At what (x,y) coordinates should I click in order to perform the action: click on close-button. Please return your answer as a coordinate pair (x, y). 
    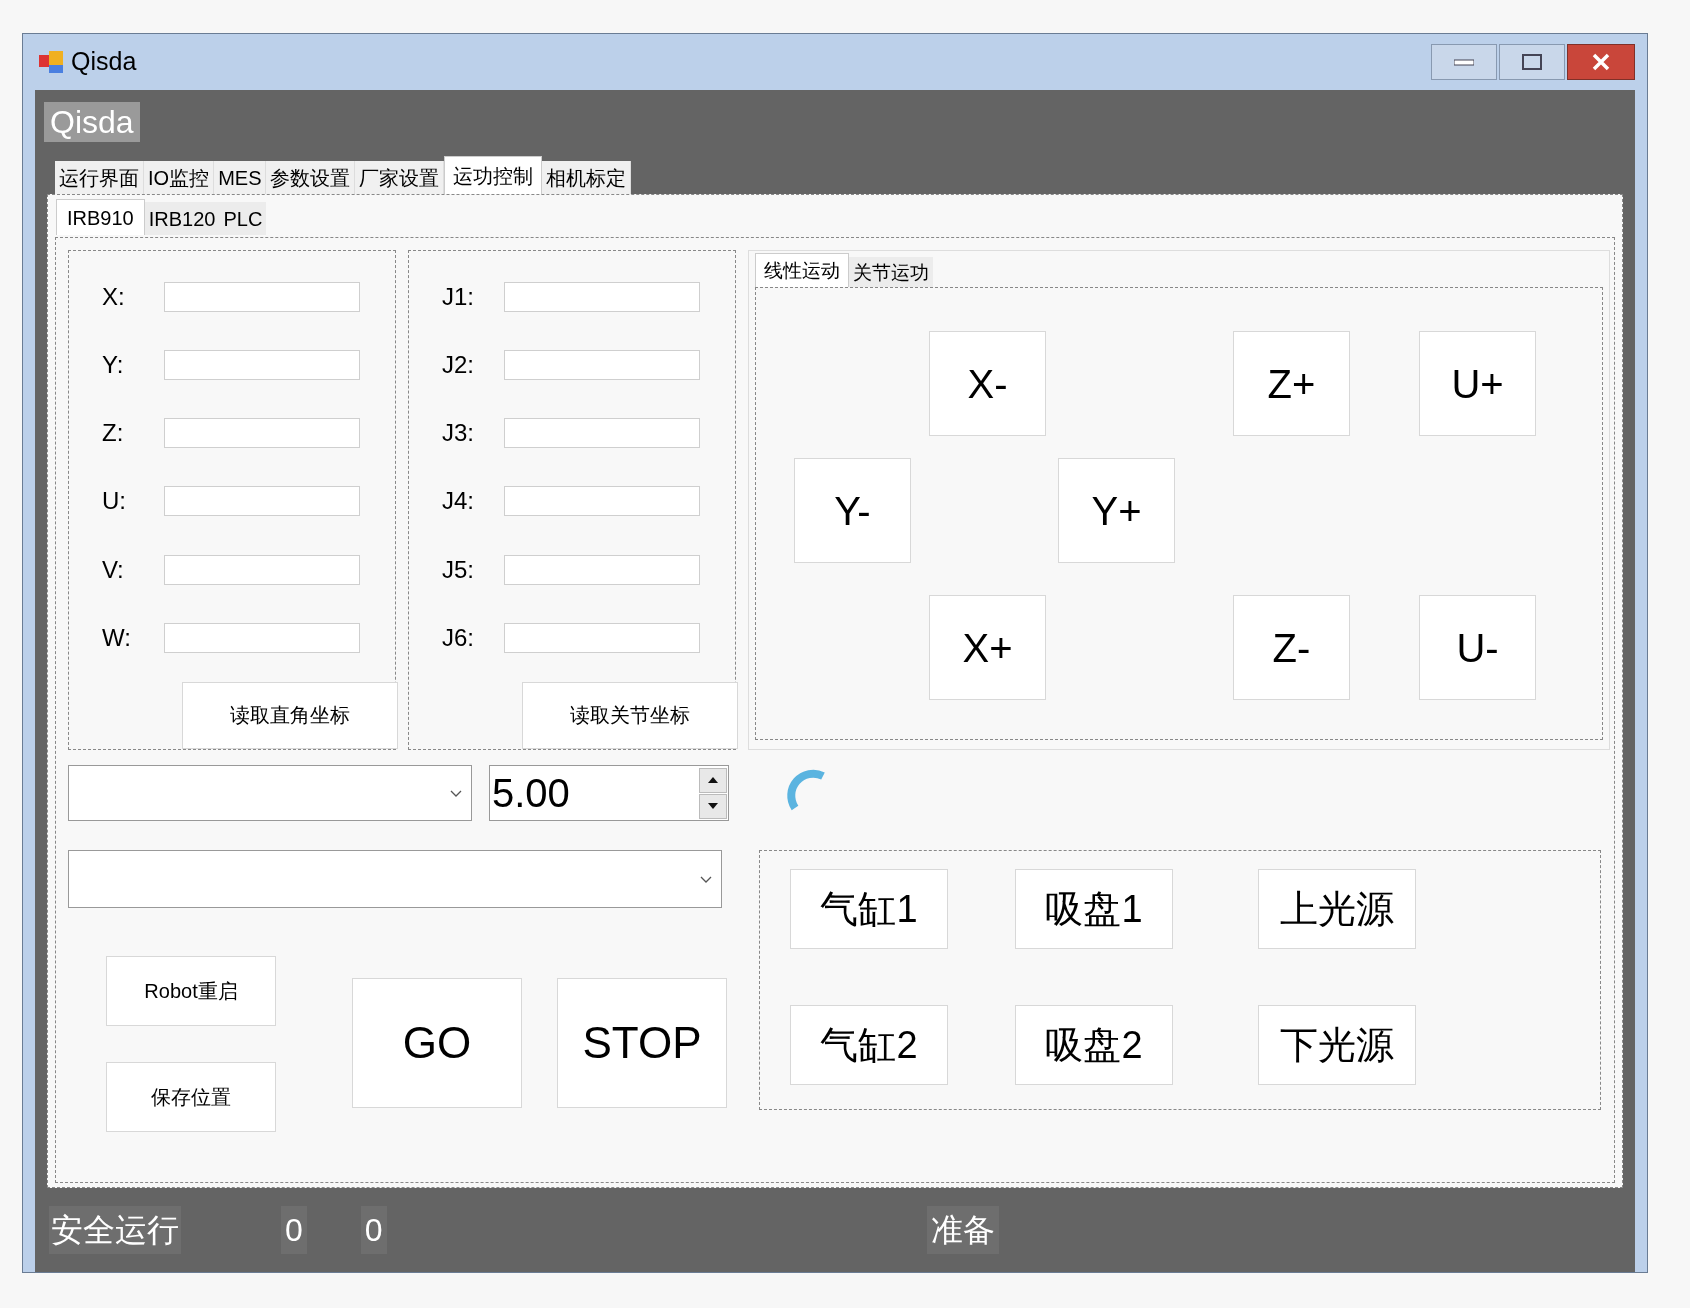
    Looking at the image, I should click on (1601, 62).